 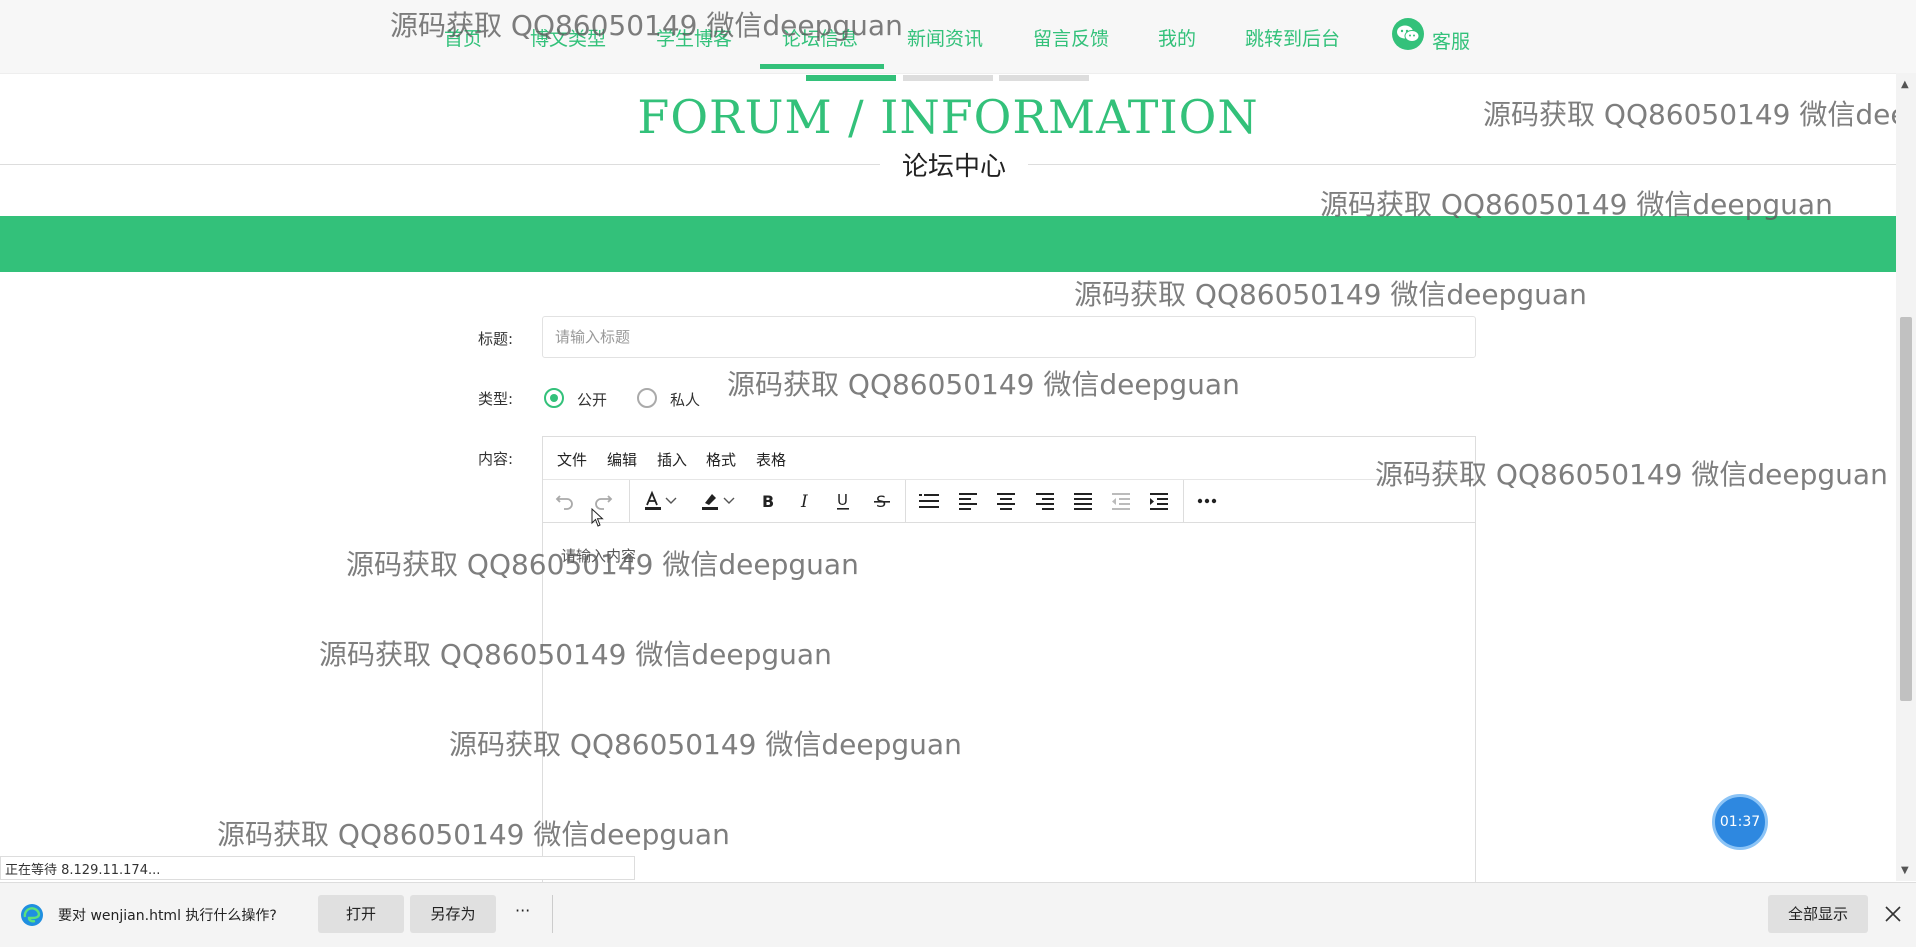 What do you see at coordinates (822, 66) in the screenshot?
I see `nav-active-indicator` at bounding box center [822, 66].